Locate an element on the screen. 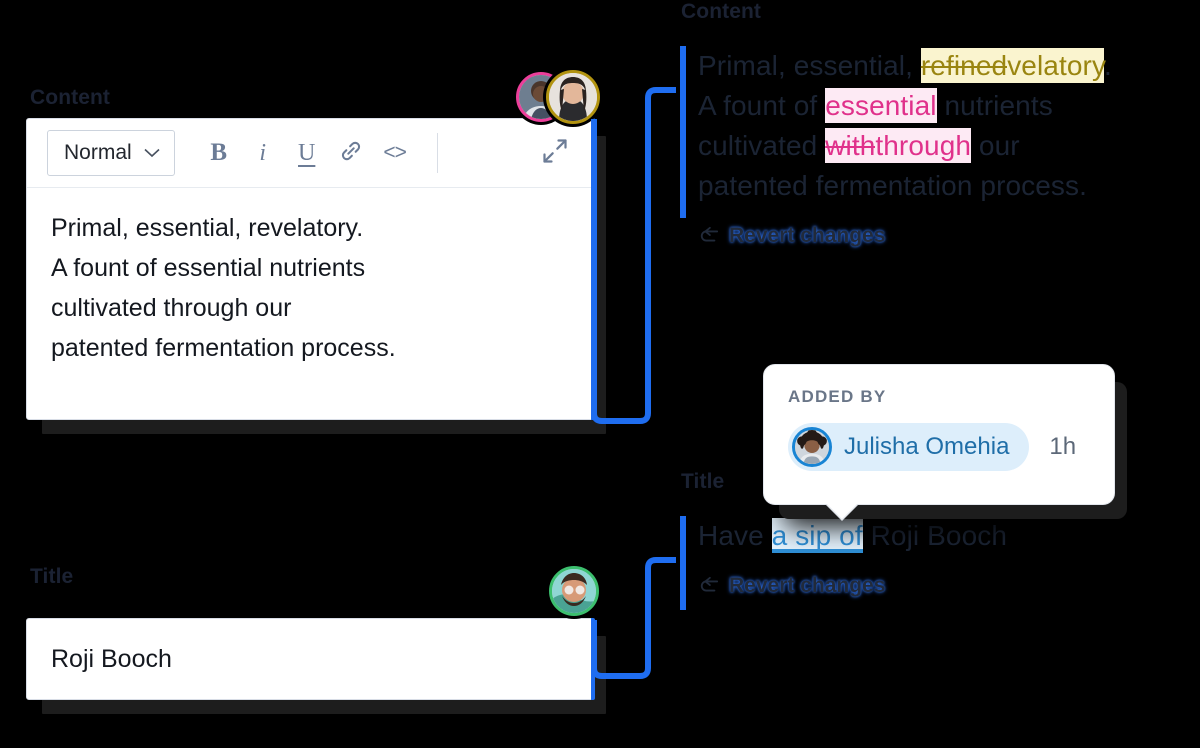  editor-toolbar: Normal B i U <> is located at coordinates (310, 153).